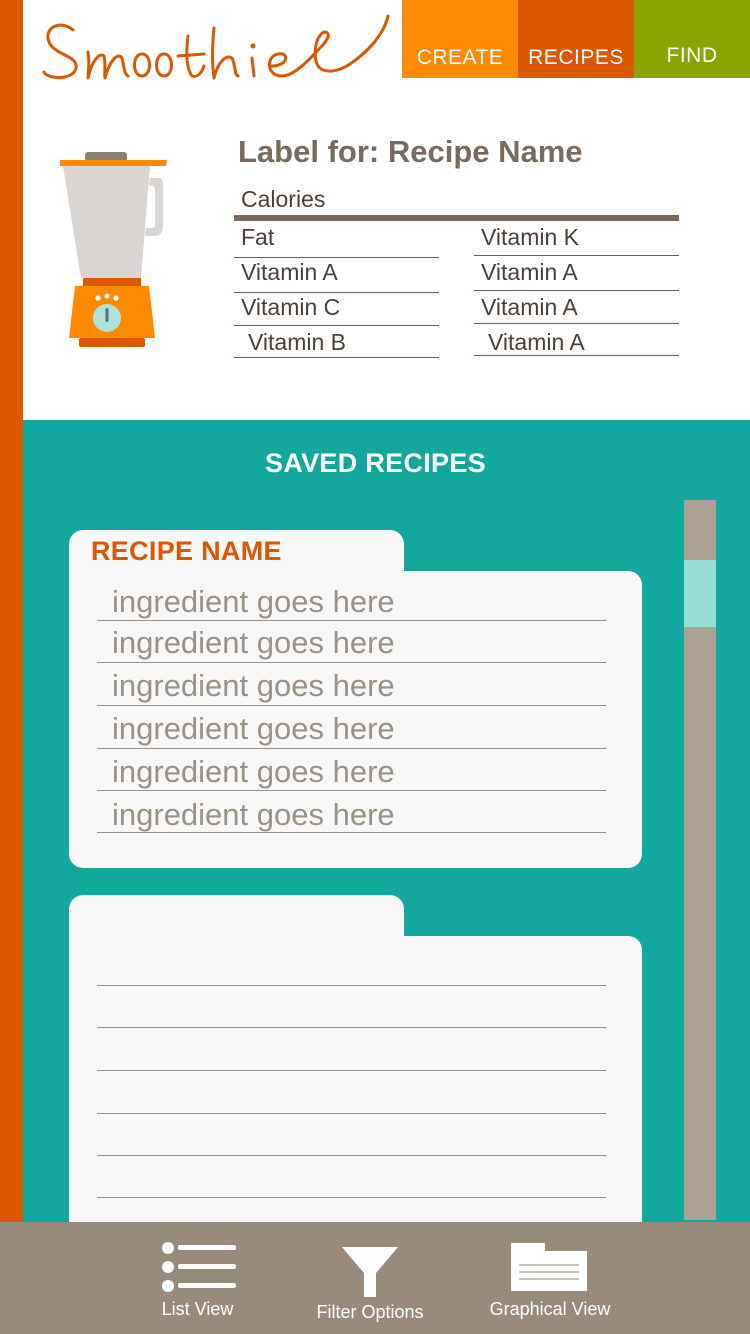 The image size is (750, 1334). What do you see at coordinates (283, 199) in the screenshot?
I see `calories-label: Calories` at bounding box center [283, 199].